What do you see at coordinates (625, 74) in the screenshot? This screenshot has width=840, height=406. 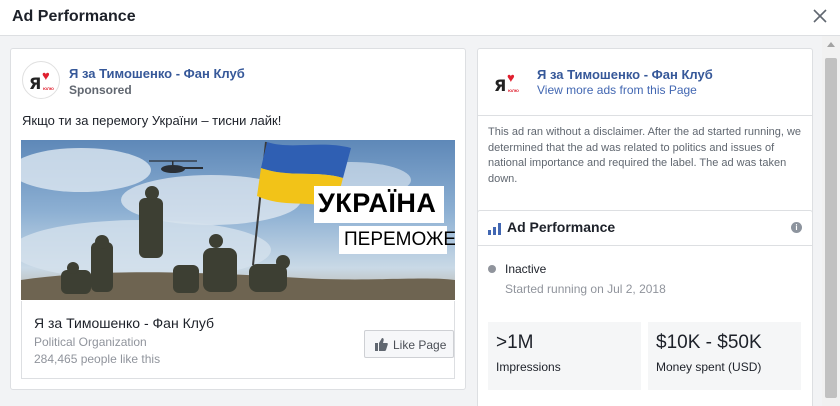 I see `page-name-link-right: Я за Тимошенко - Фан Клуб` at bounding box center [625, 74].